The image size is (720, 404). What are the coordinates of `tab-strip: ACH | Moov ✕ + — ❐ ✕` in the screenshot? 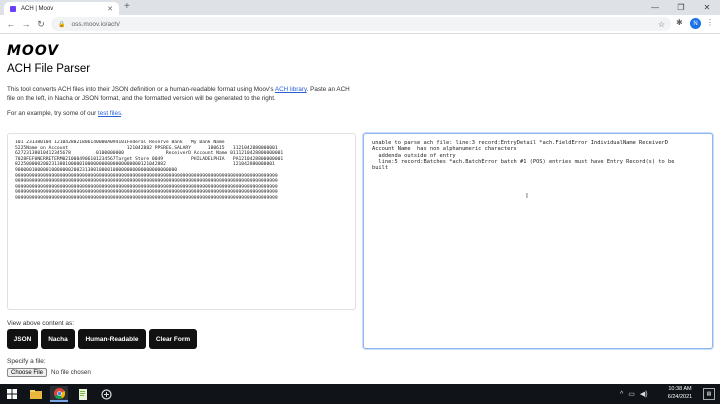 It's located at (360, 7).